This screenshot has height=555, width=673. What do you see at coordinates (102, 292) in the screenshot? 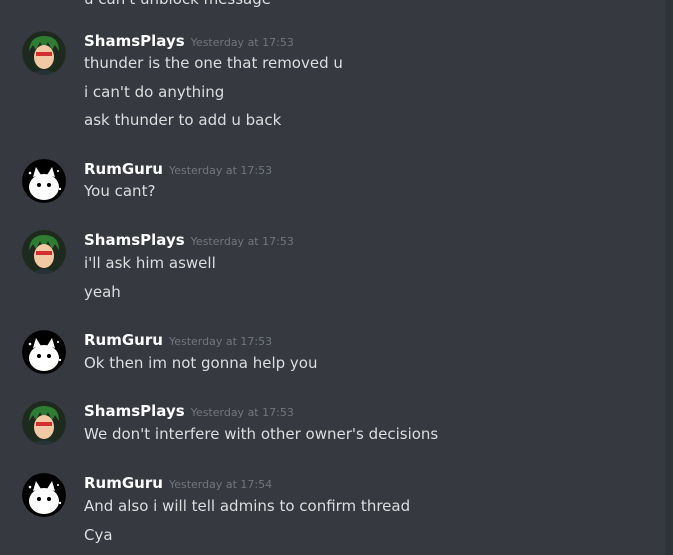
I see `message-text: yeah` at bounding box center [102, 292].